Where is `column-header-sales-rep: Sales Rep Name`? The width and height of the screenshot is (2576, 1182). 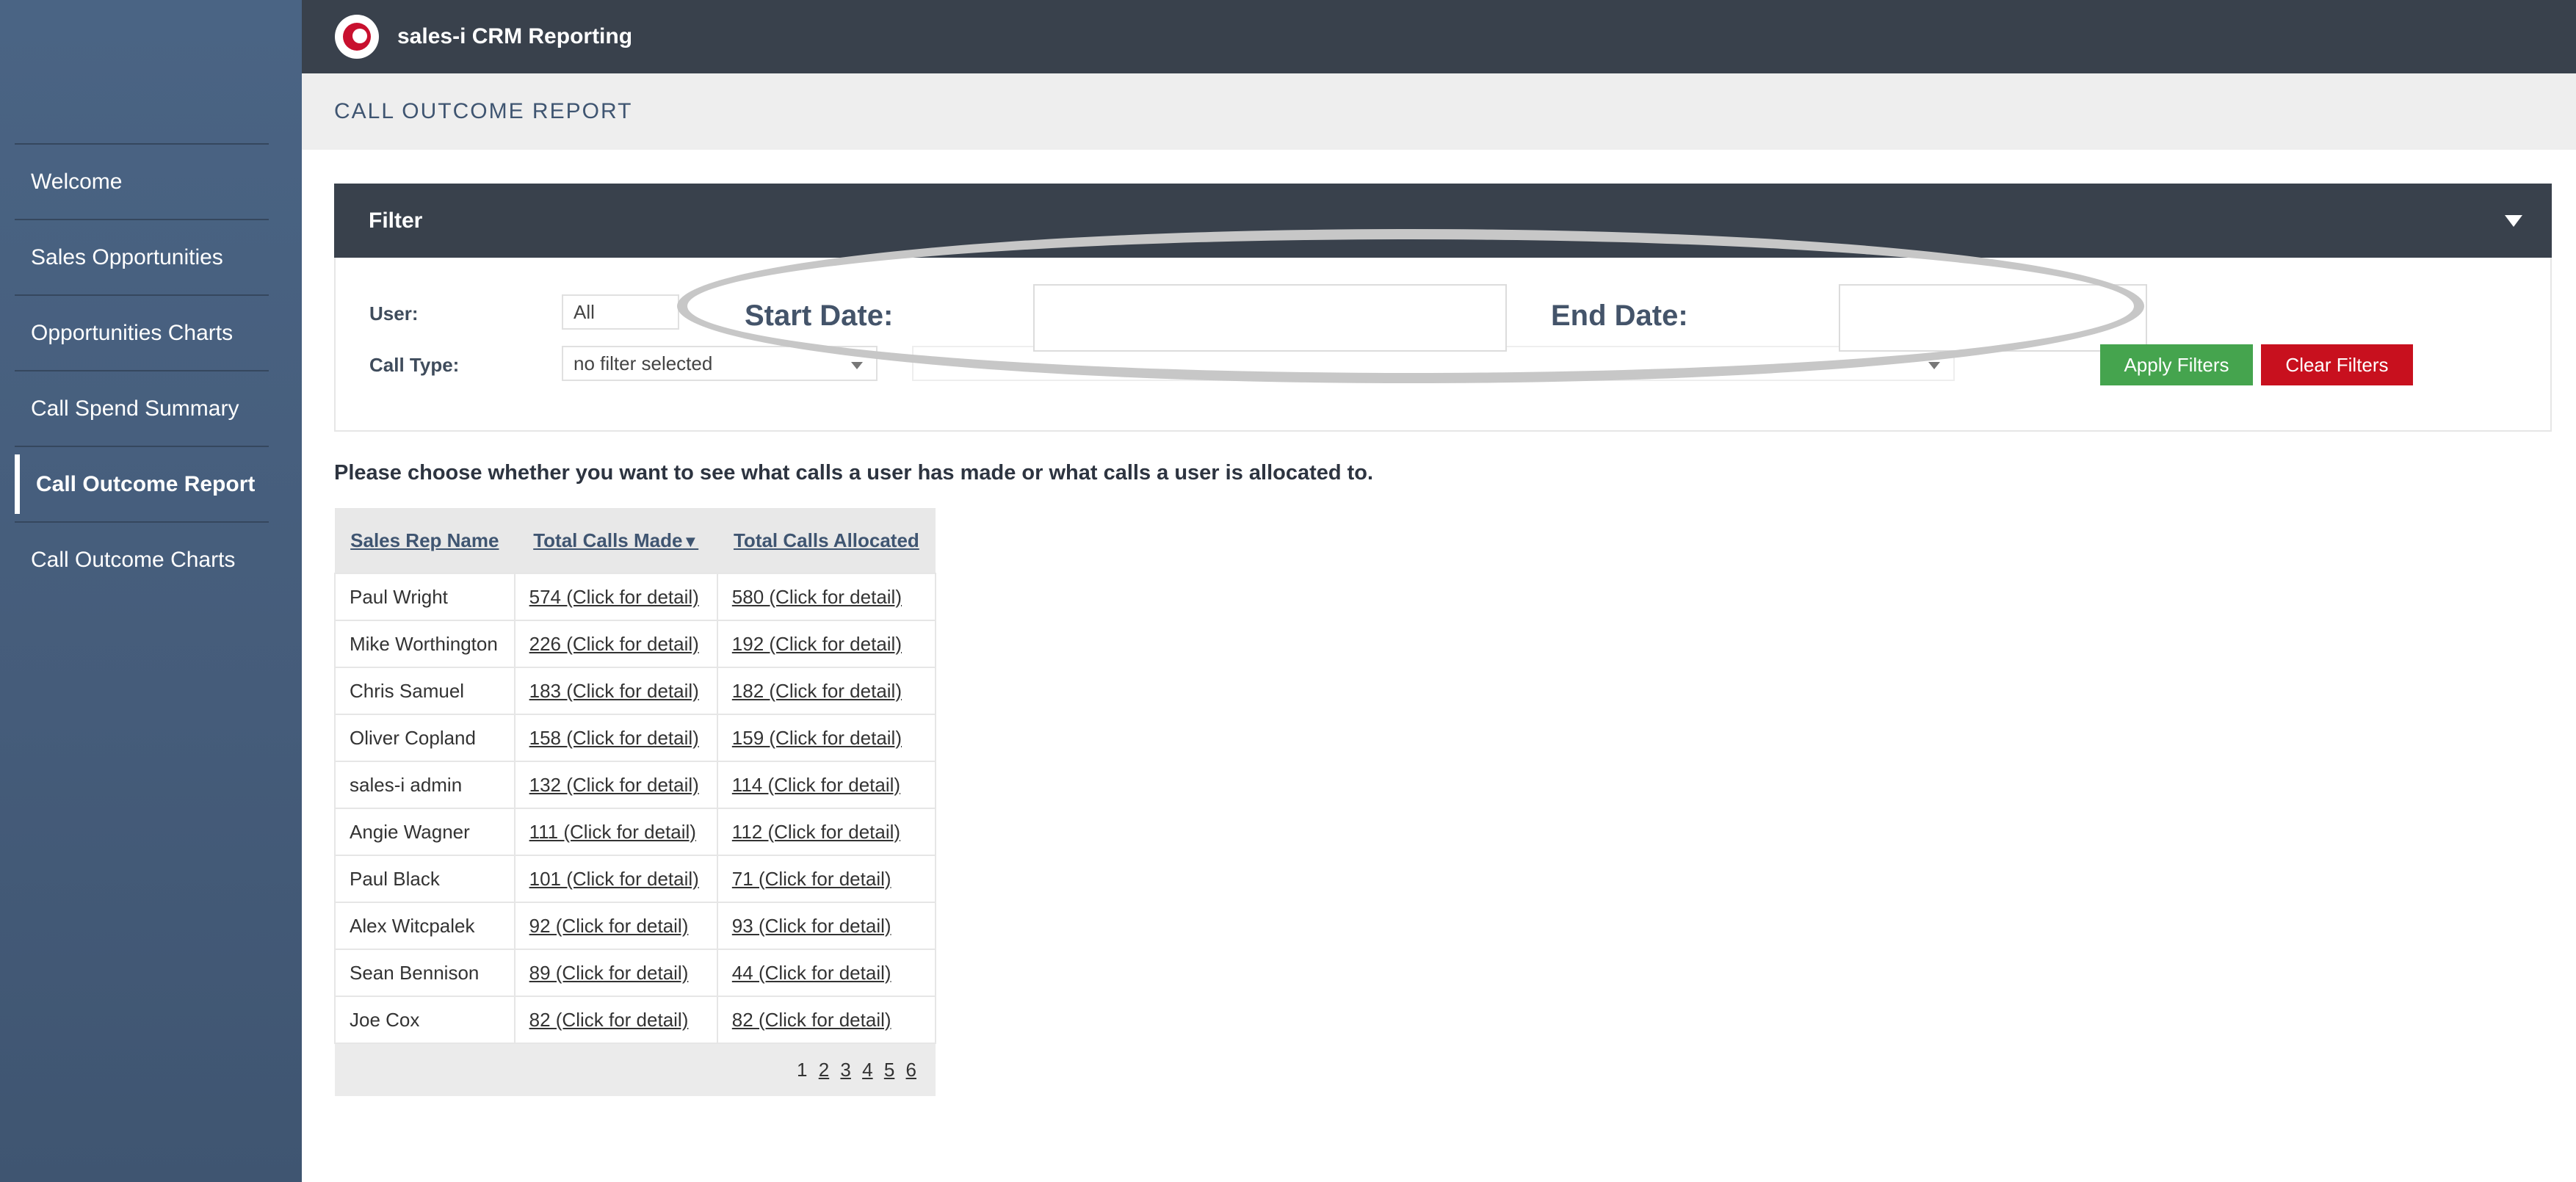
column-header-sales-rep: Sales Rep Name is located at coordinates (425, 540).